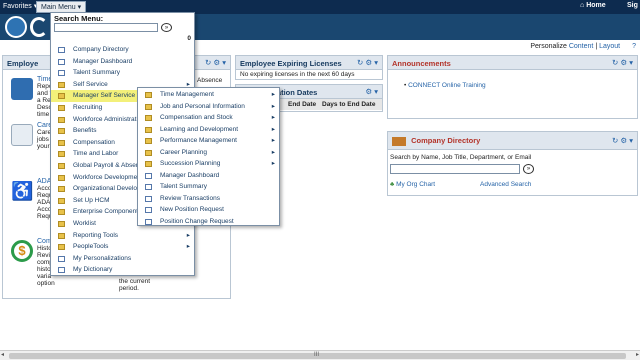  What do you see at coordinates (202, 106) in the screenshot?
I see `menu-item-label: Job and Personal Information` at bounding box center [202, 106].